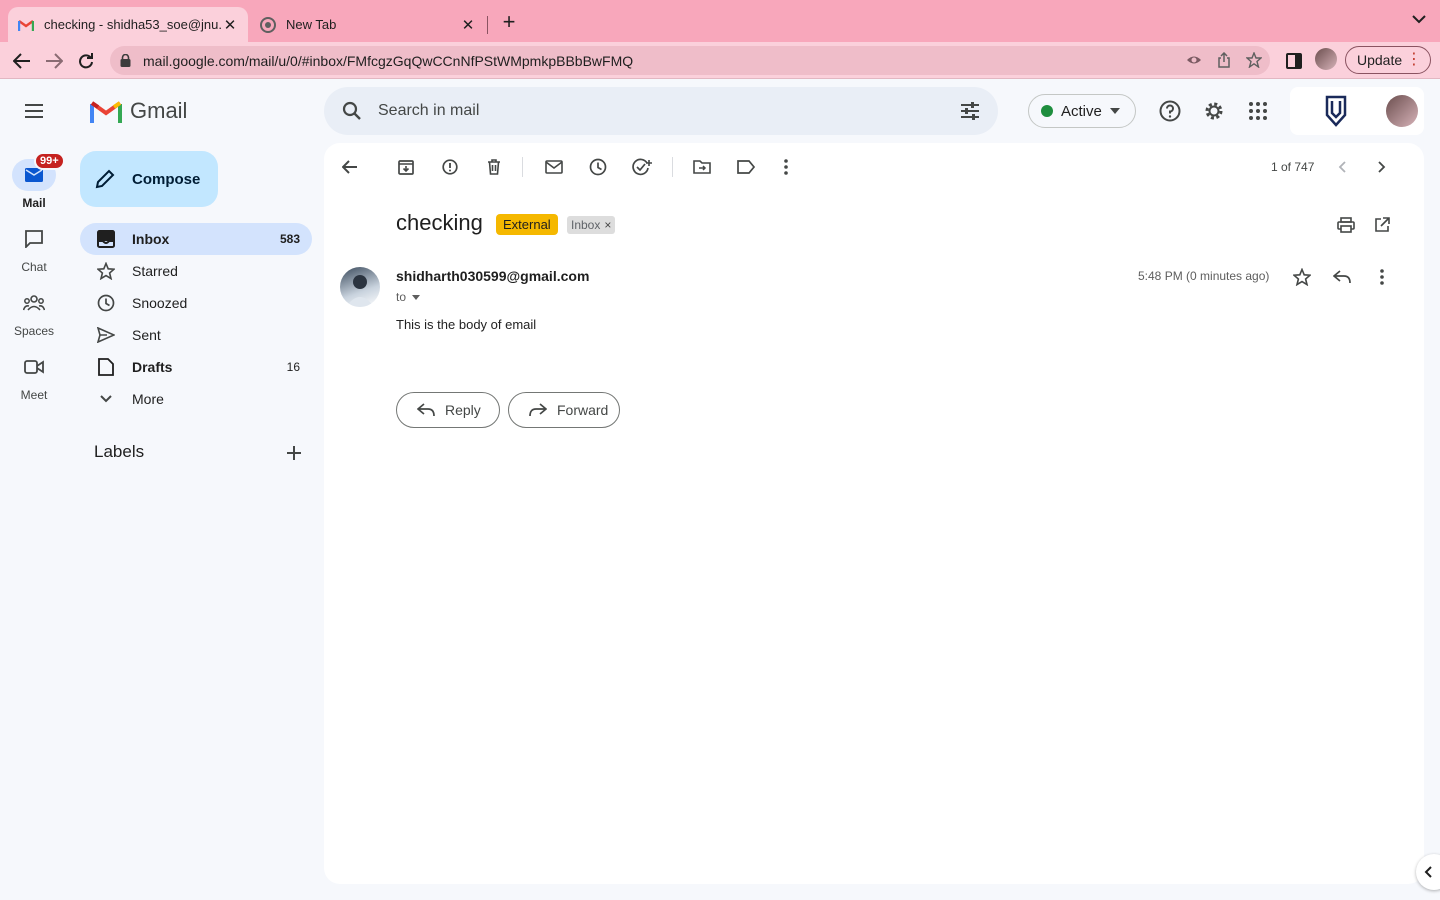 This screenshot has width=1440, height=900. I want to click on archive-icon, so click(406, 167).